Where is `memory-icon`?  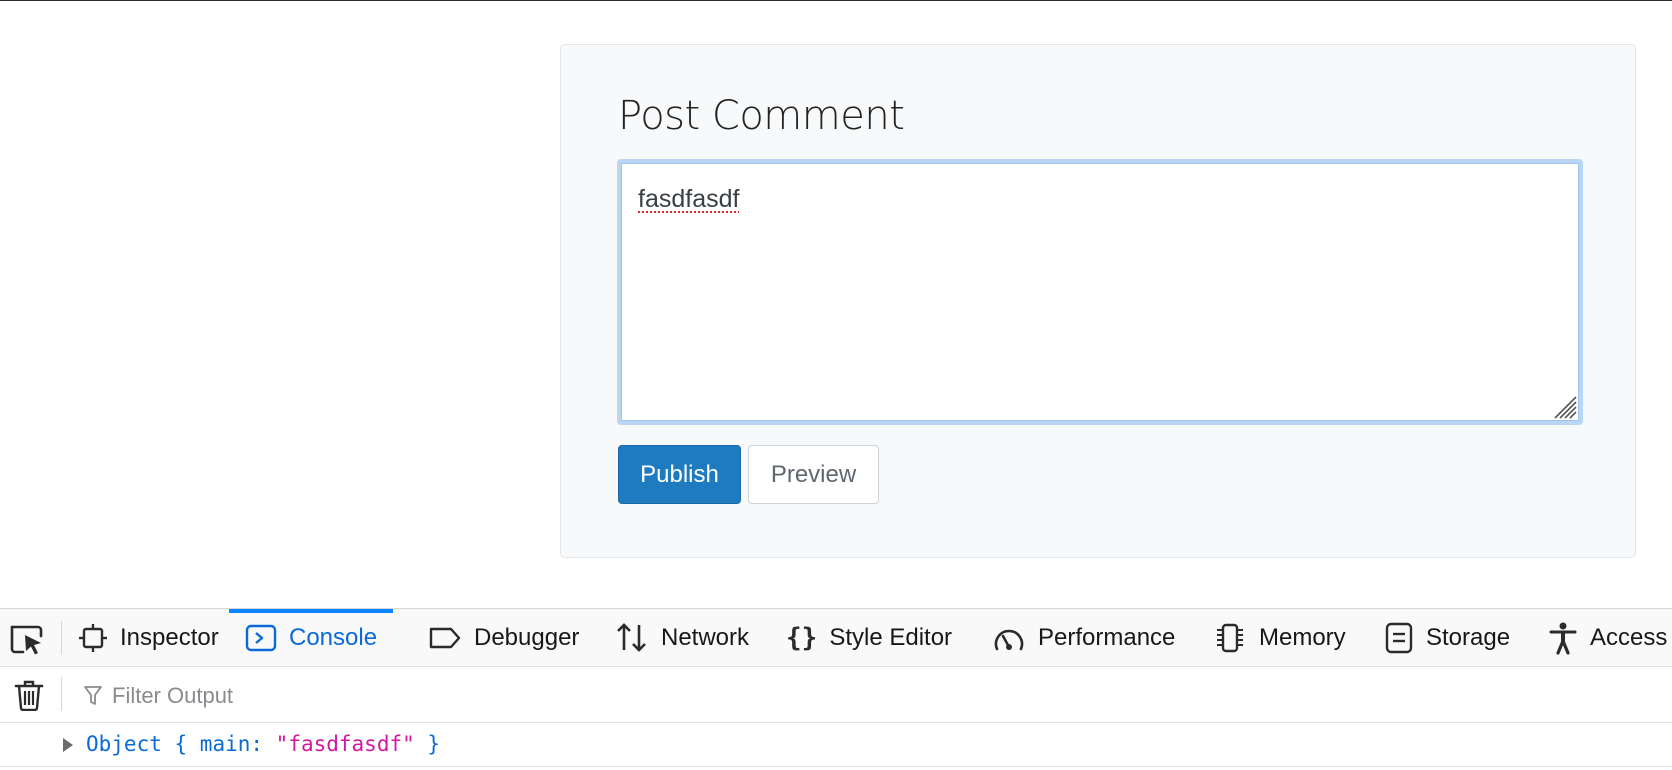
memory-icon is located at coordinates (1230, 638).